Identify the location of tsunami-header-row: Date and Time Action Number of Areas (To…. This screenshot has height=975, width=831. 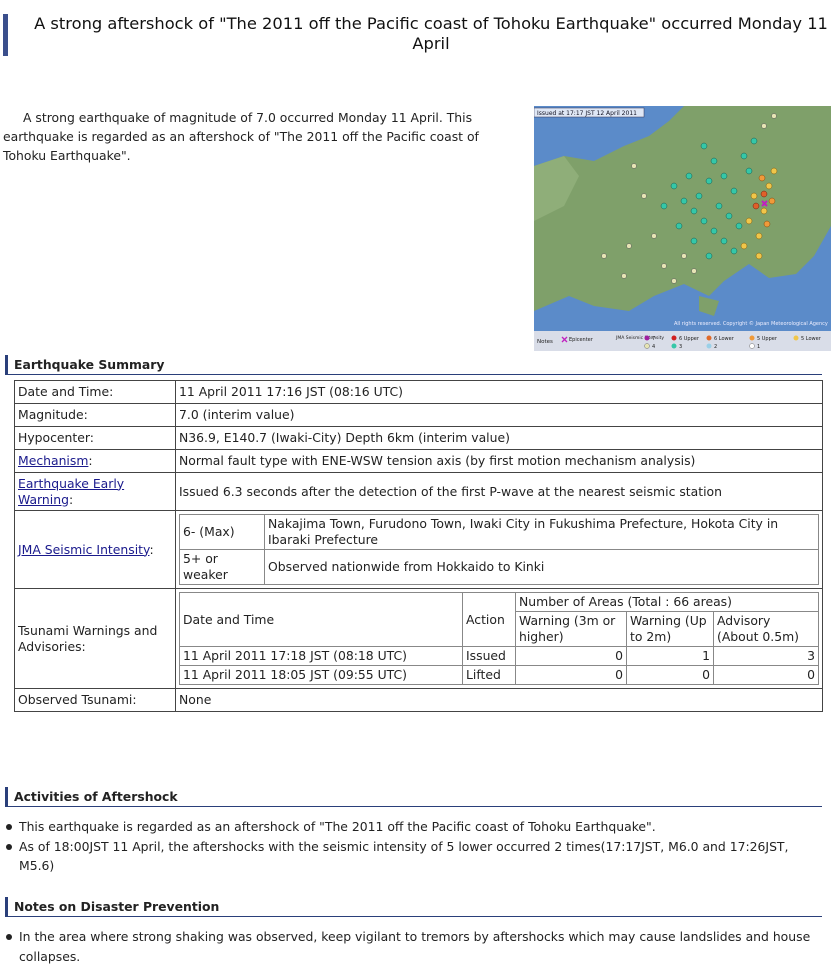
(499, 619).